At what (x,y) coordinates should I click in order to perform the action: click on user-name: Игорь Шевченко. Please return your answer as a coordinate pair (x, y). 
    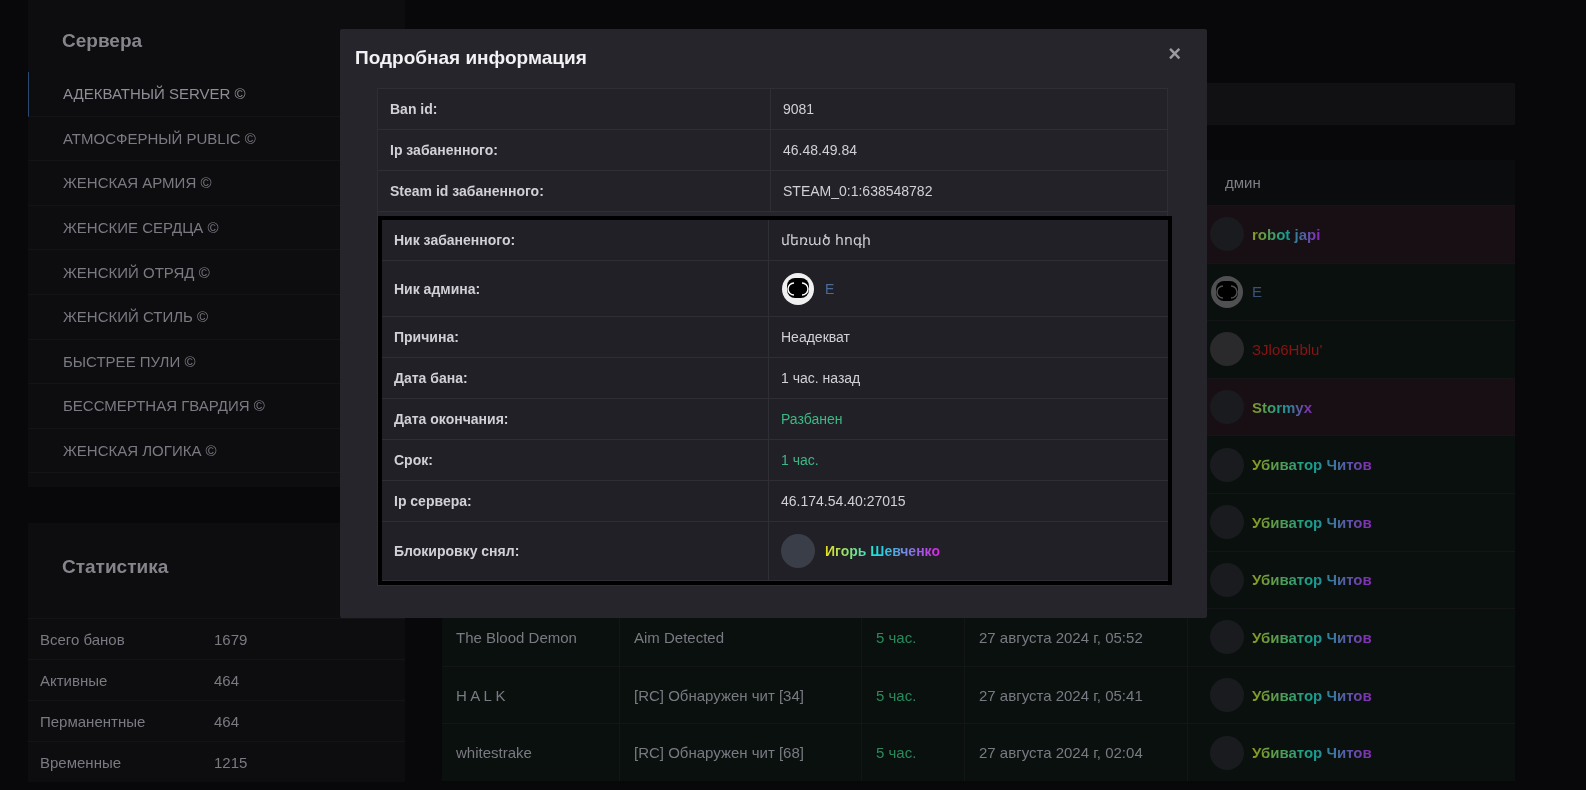
    Looking at the image, I should click on (882, 551).